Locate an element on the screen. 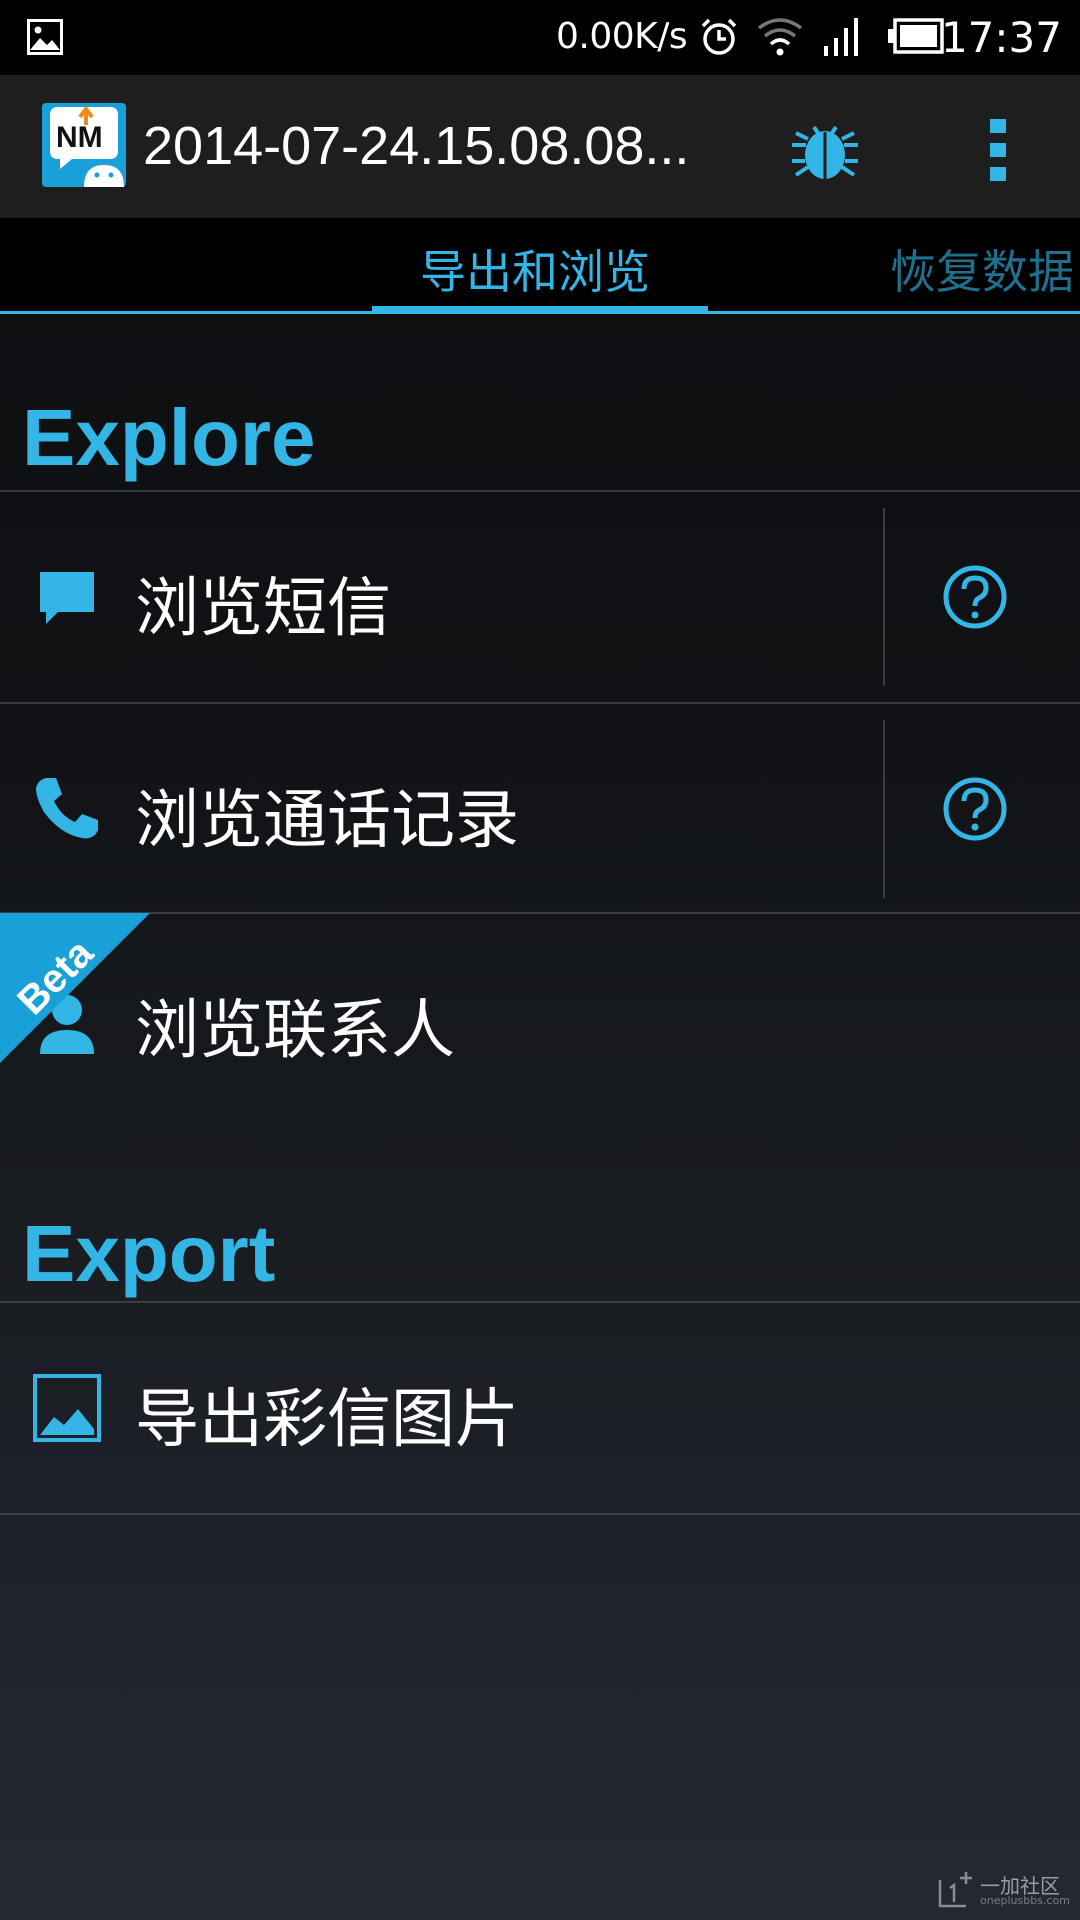 The image size is (1080, 1920). overflow-menu-icon is located at coordinates (998, 150).